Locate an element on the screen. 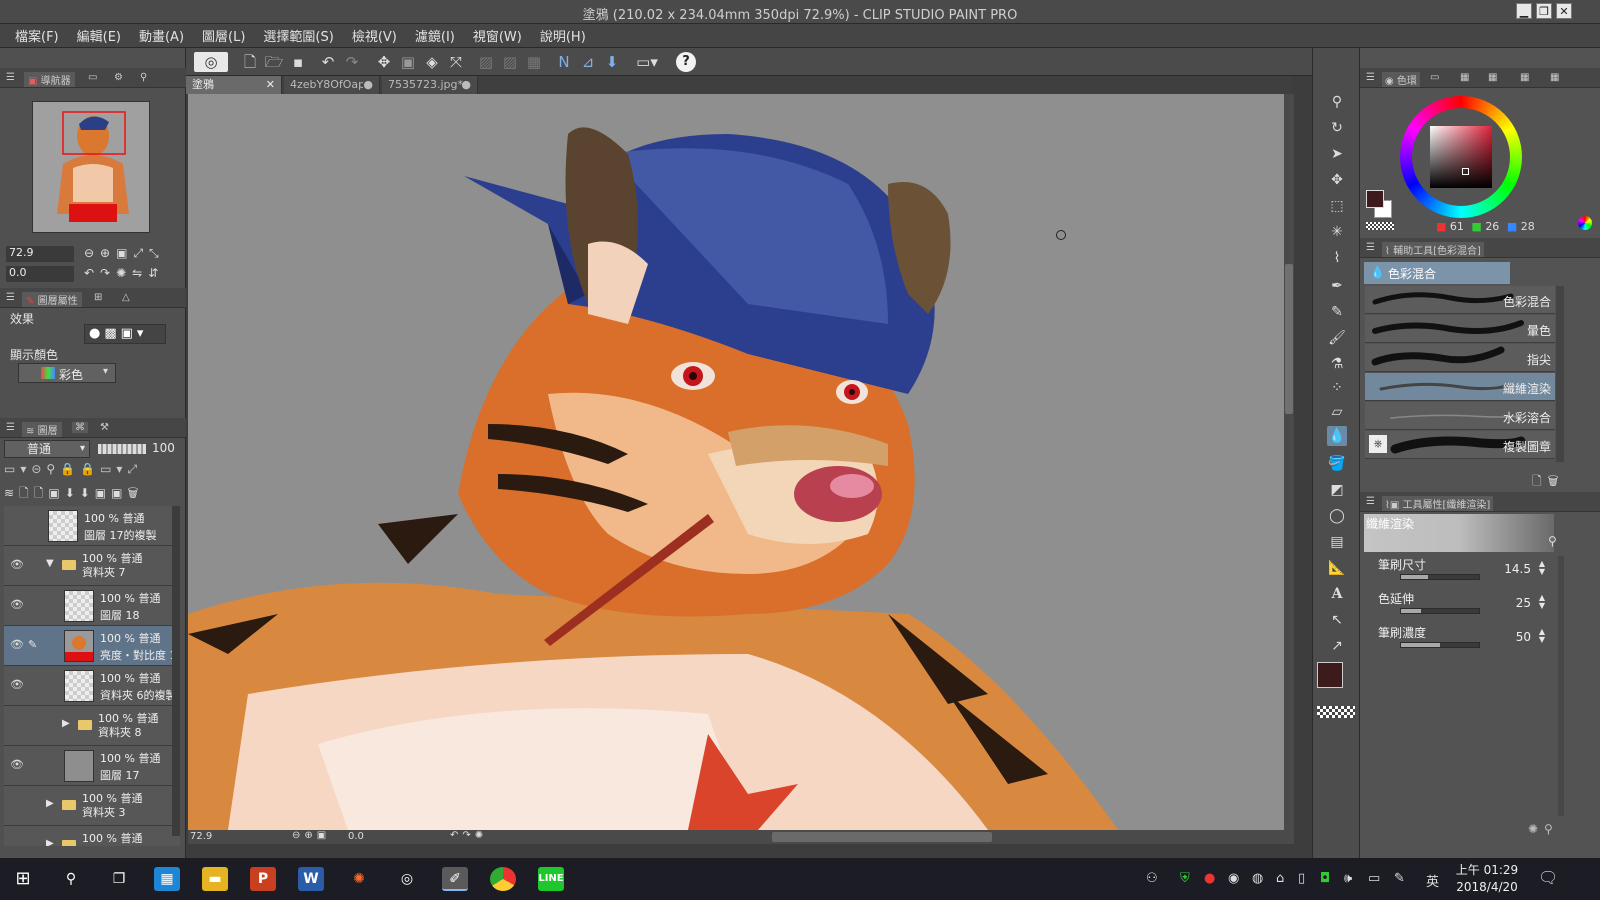 The width and height of the screenshot is (1600, 900). color-wheel-tab: ◉ 色環 is located at coordinates (1401, 79).